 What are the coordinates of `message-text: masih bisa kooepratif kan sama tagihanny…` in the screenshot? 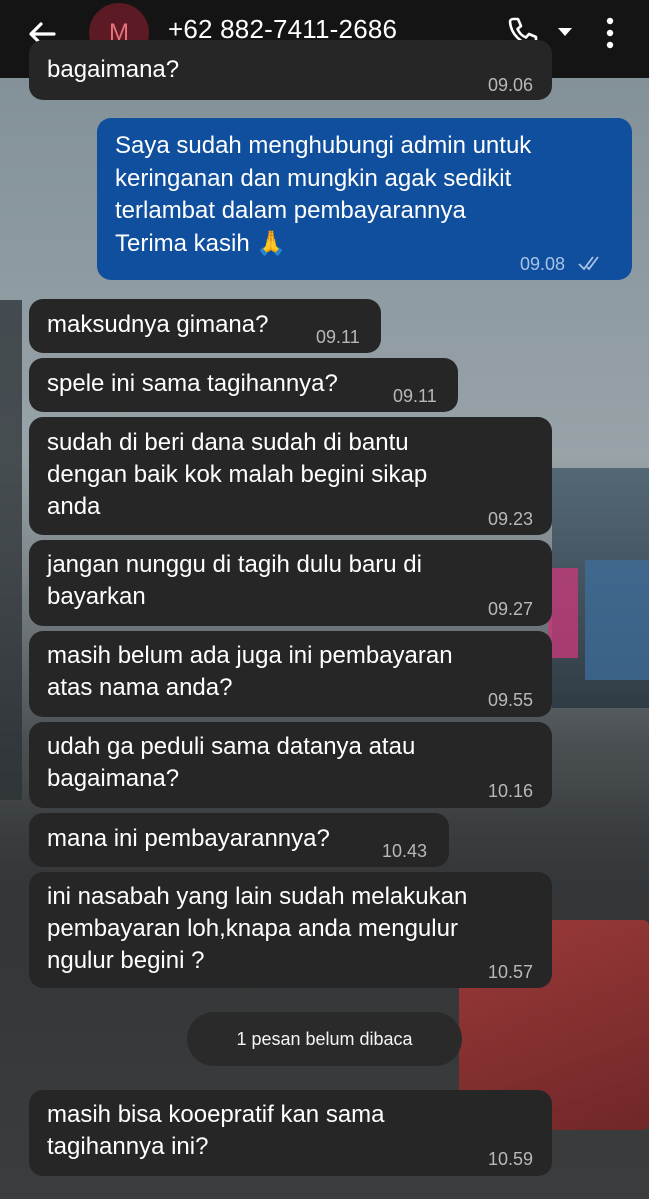 It's located at (216, 1130).